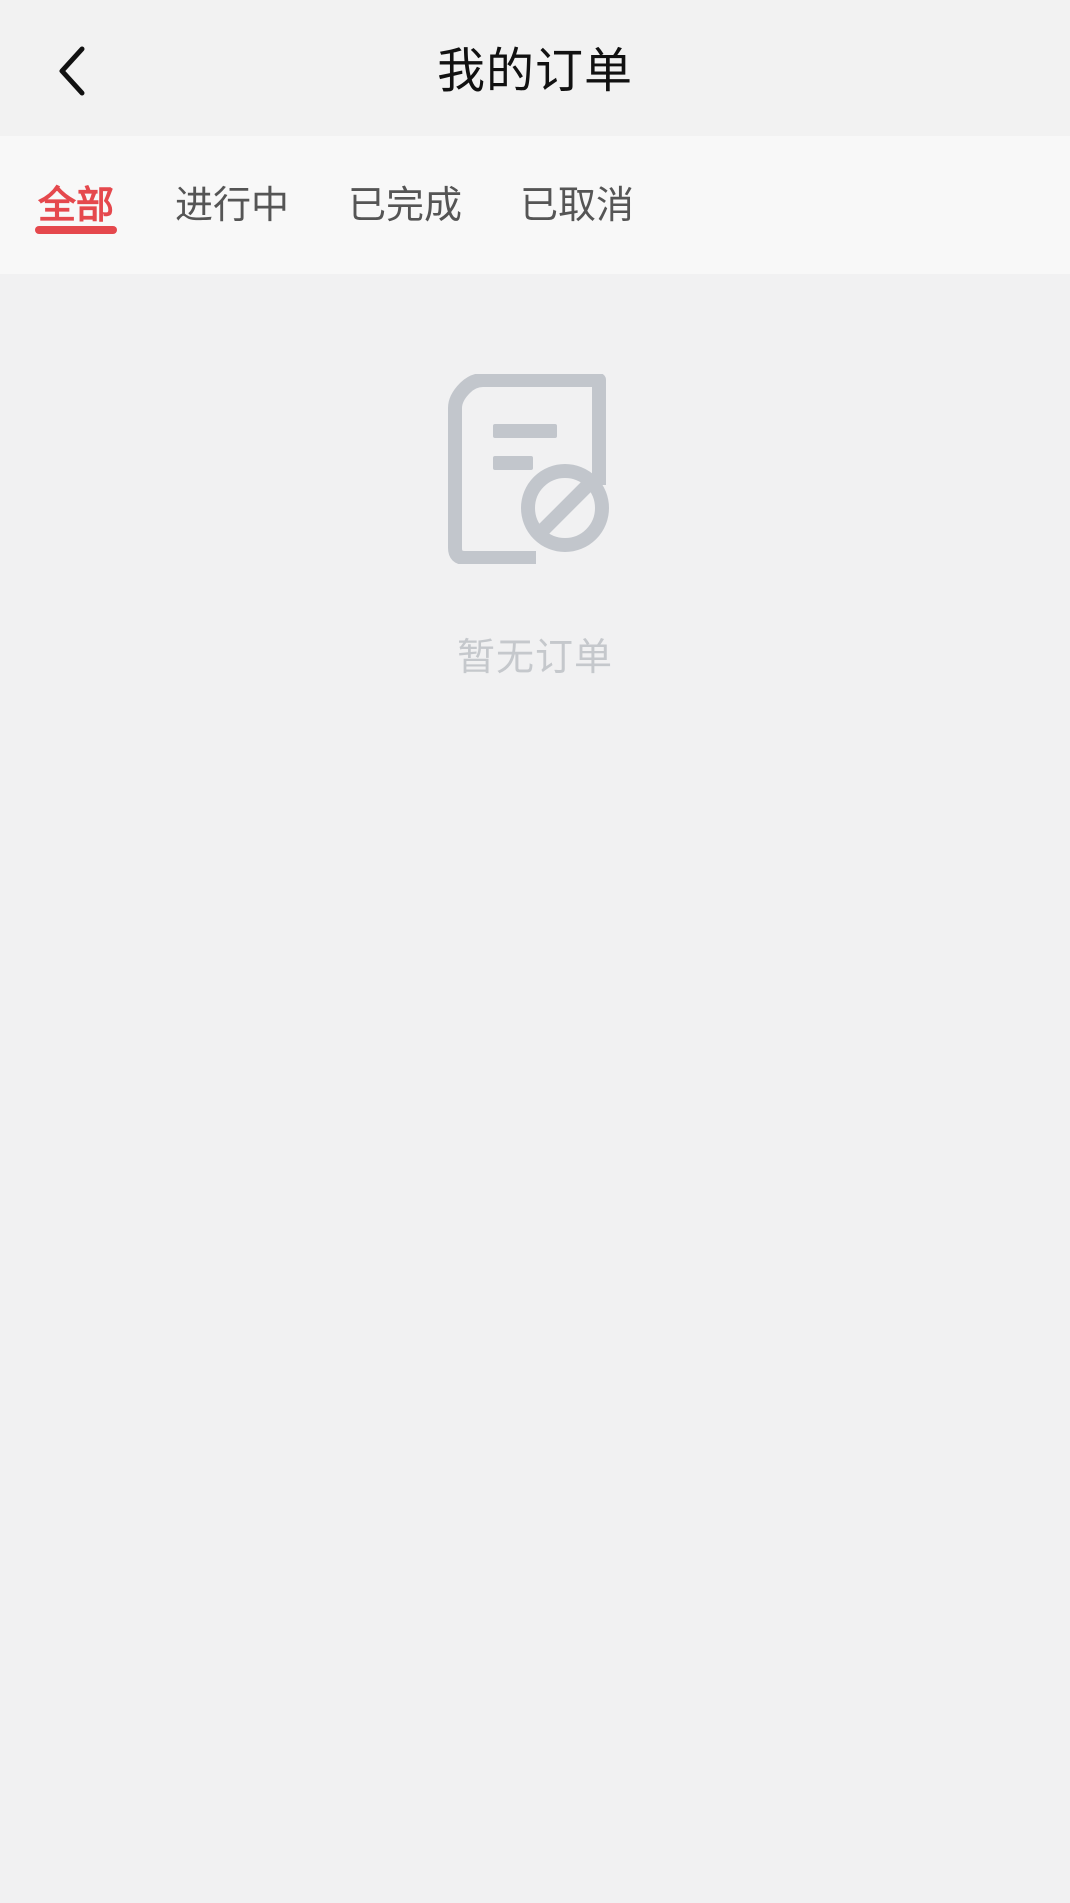  I want to click on page-title: 我的订单, so click(534, 71).